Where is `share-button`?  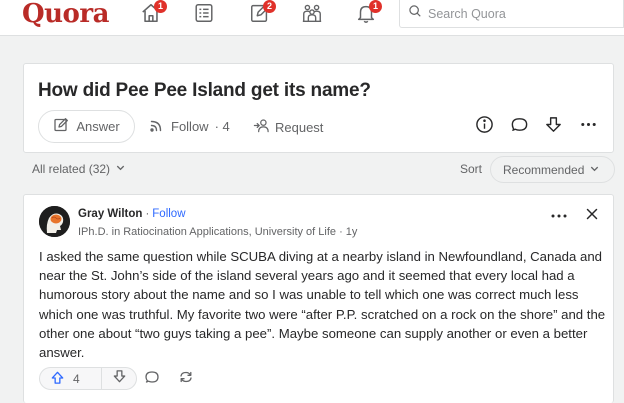 share-button is located at coordinates (186, 379).